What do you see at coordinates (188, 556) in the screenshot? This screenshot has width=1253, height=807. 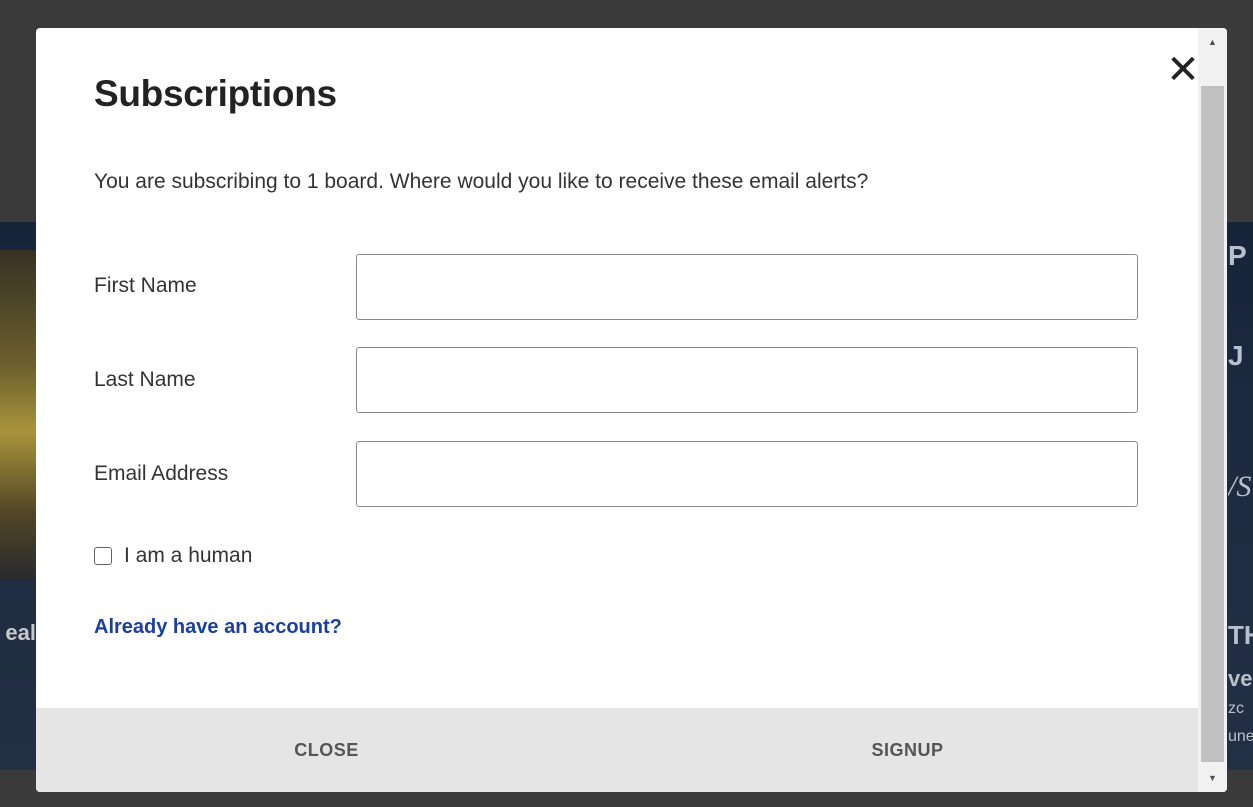 I see `human-checkbox-label: I am a human` at bounding box center [188, 556].